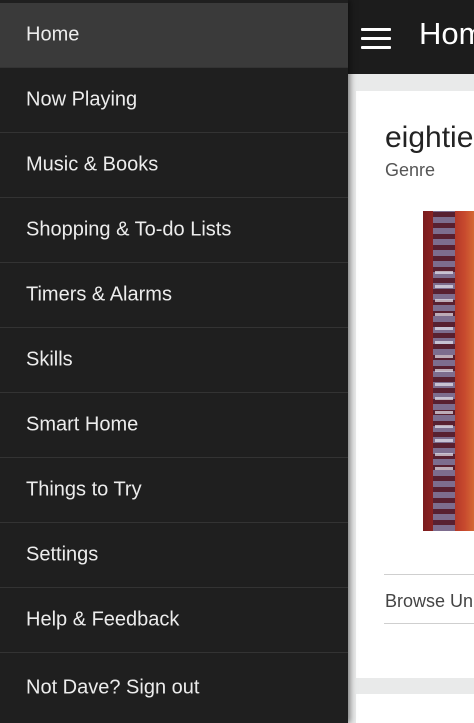  Describe the element at coordinates (415, 708) in the screenshot. I see `next-card` at that location.